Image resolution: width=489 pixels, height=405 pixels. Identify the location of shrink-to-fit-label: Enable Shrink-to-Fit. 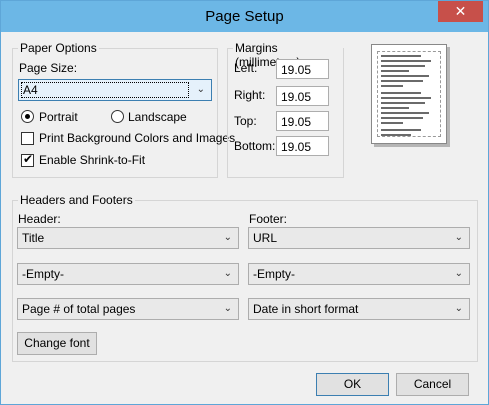
(92, 160).